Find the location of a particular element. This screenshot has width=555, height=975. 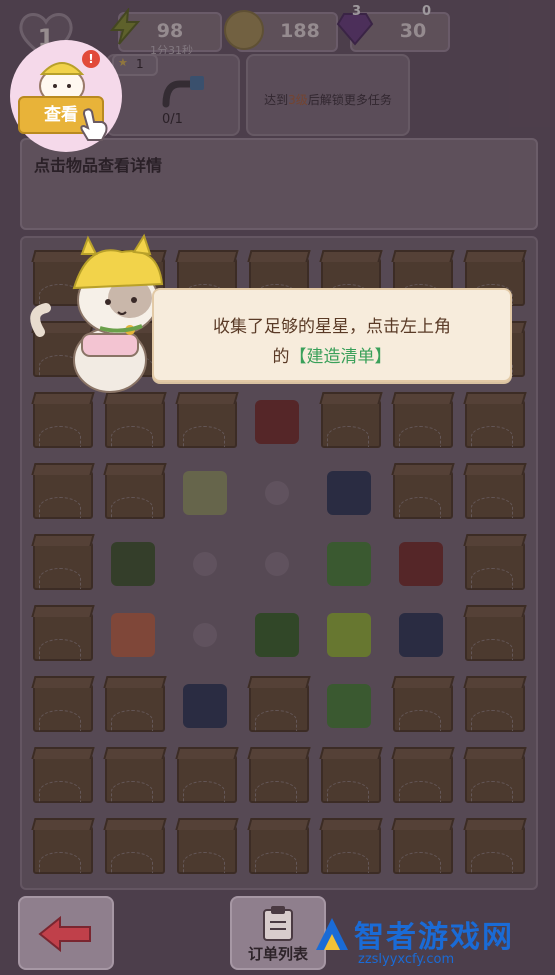

cake-icon is located at coordinates (133, 635).